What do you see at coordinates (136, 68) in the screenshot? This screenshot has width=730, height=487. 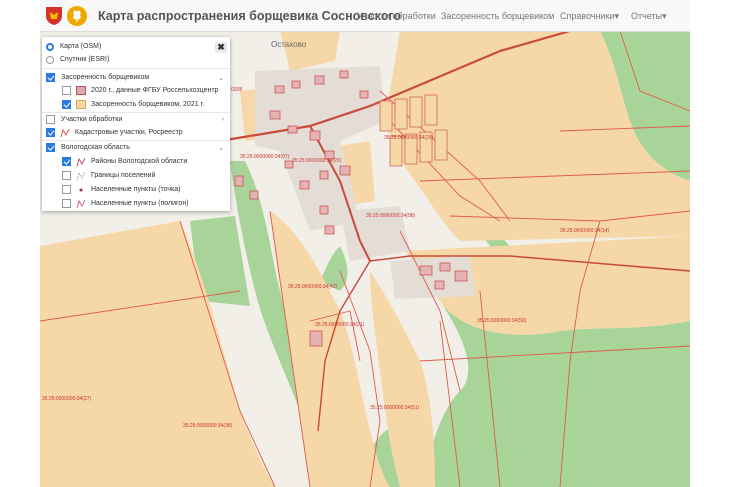 I see `divider` at bounding box center [136, 68].